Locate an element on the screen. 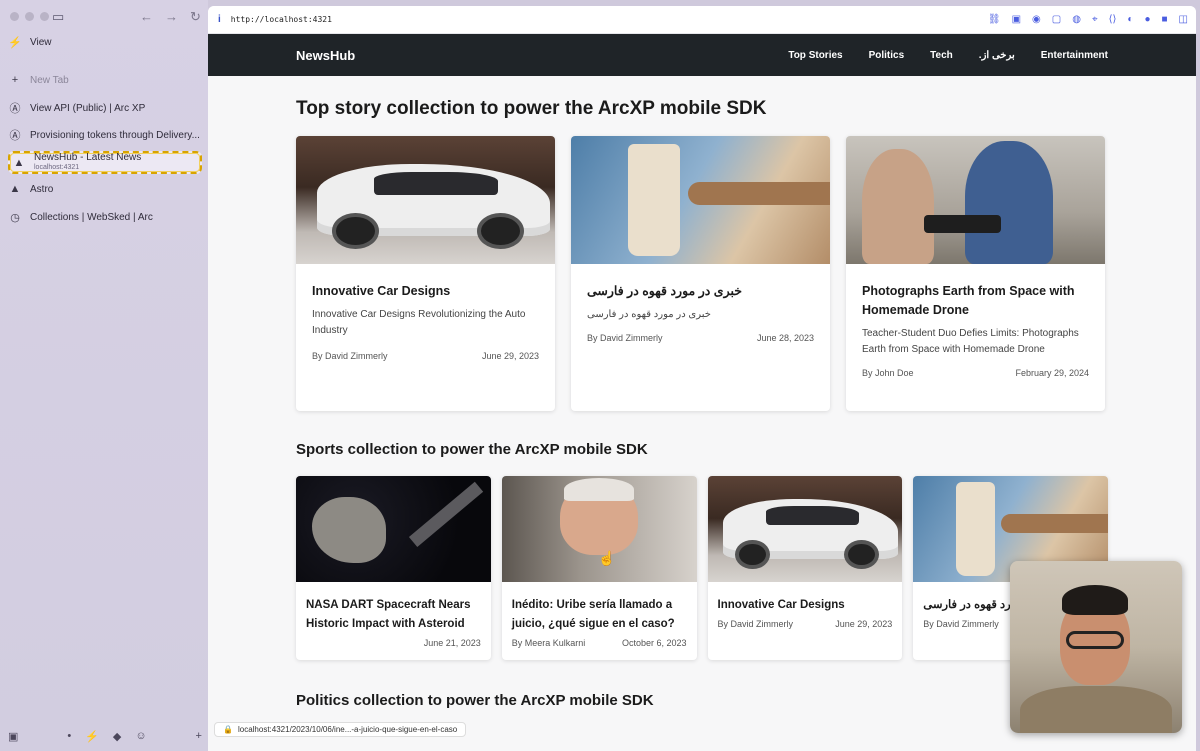  nav-entertainment: Entertainment is located at coordinates (1074, 55).